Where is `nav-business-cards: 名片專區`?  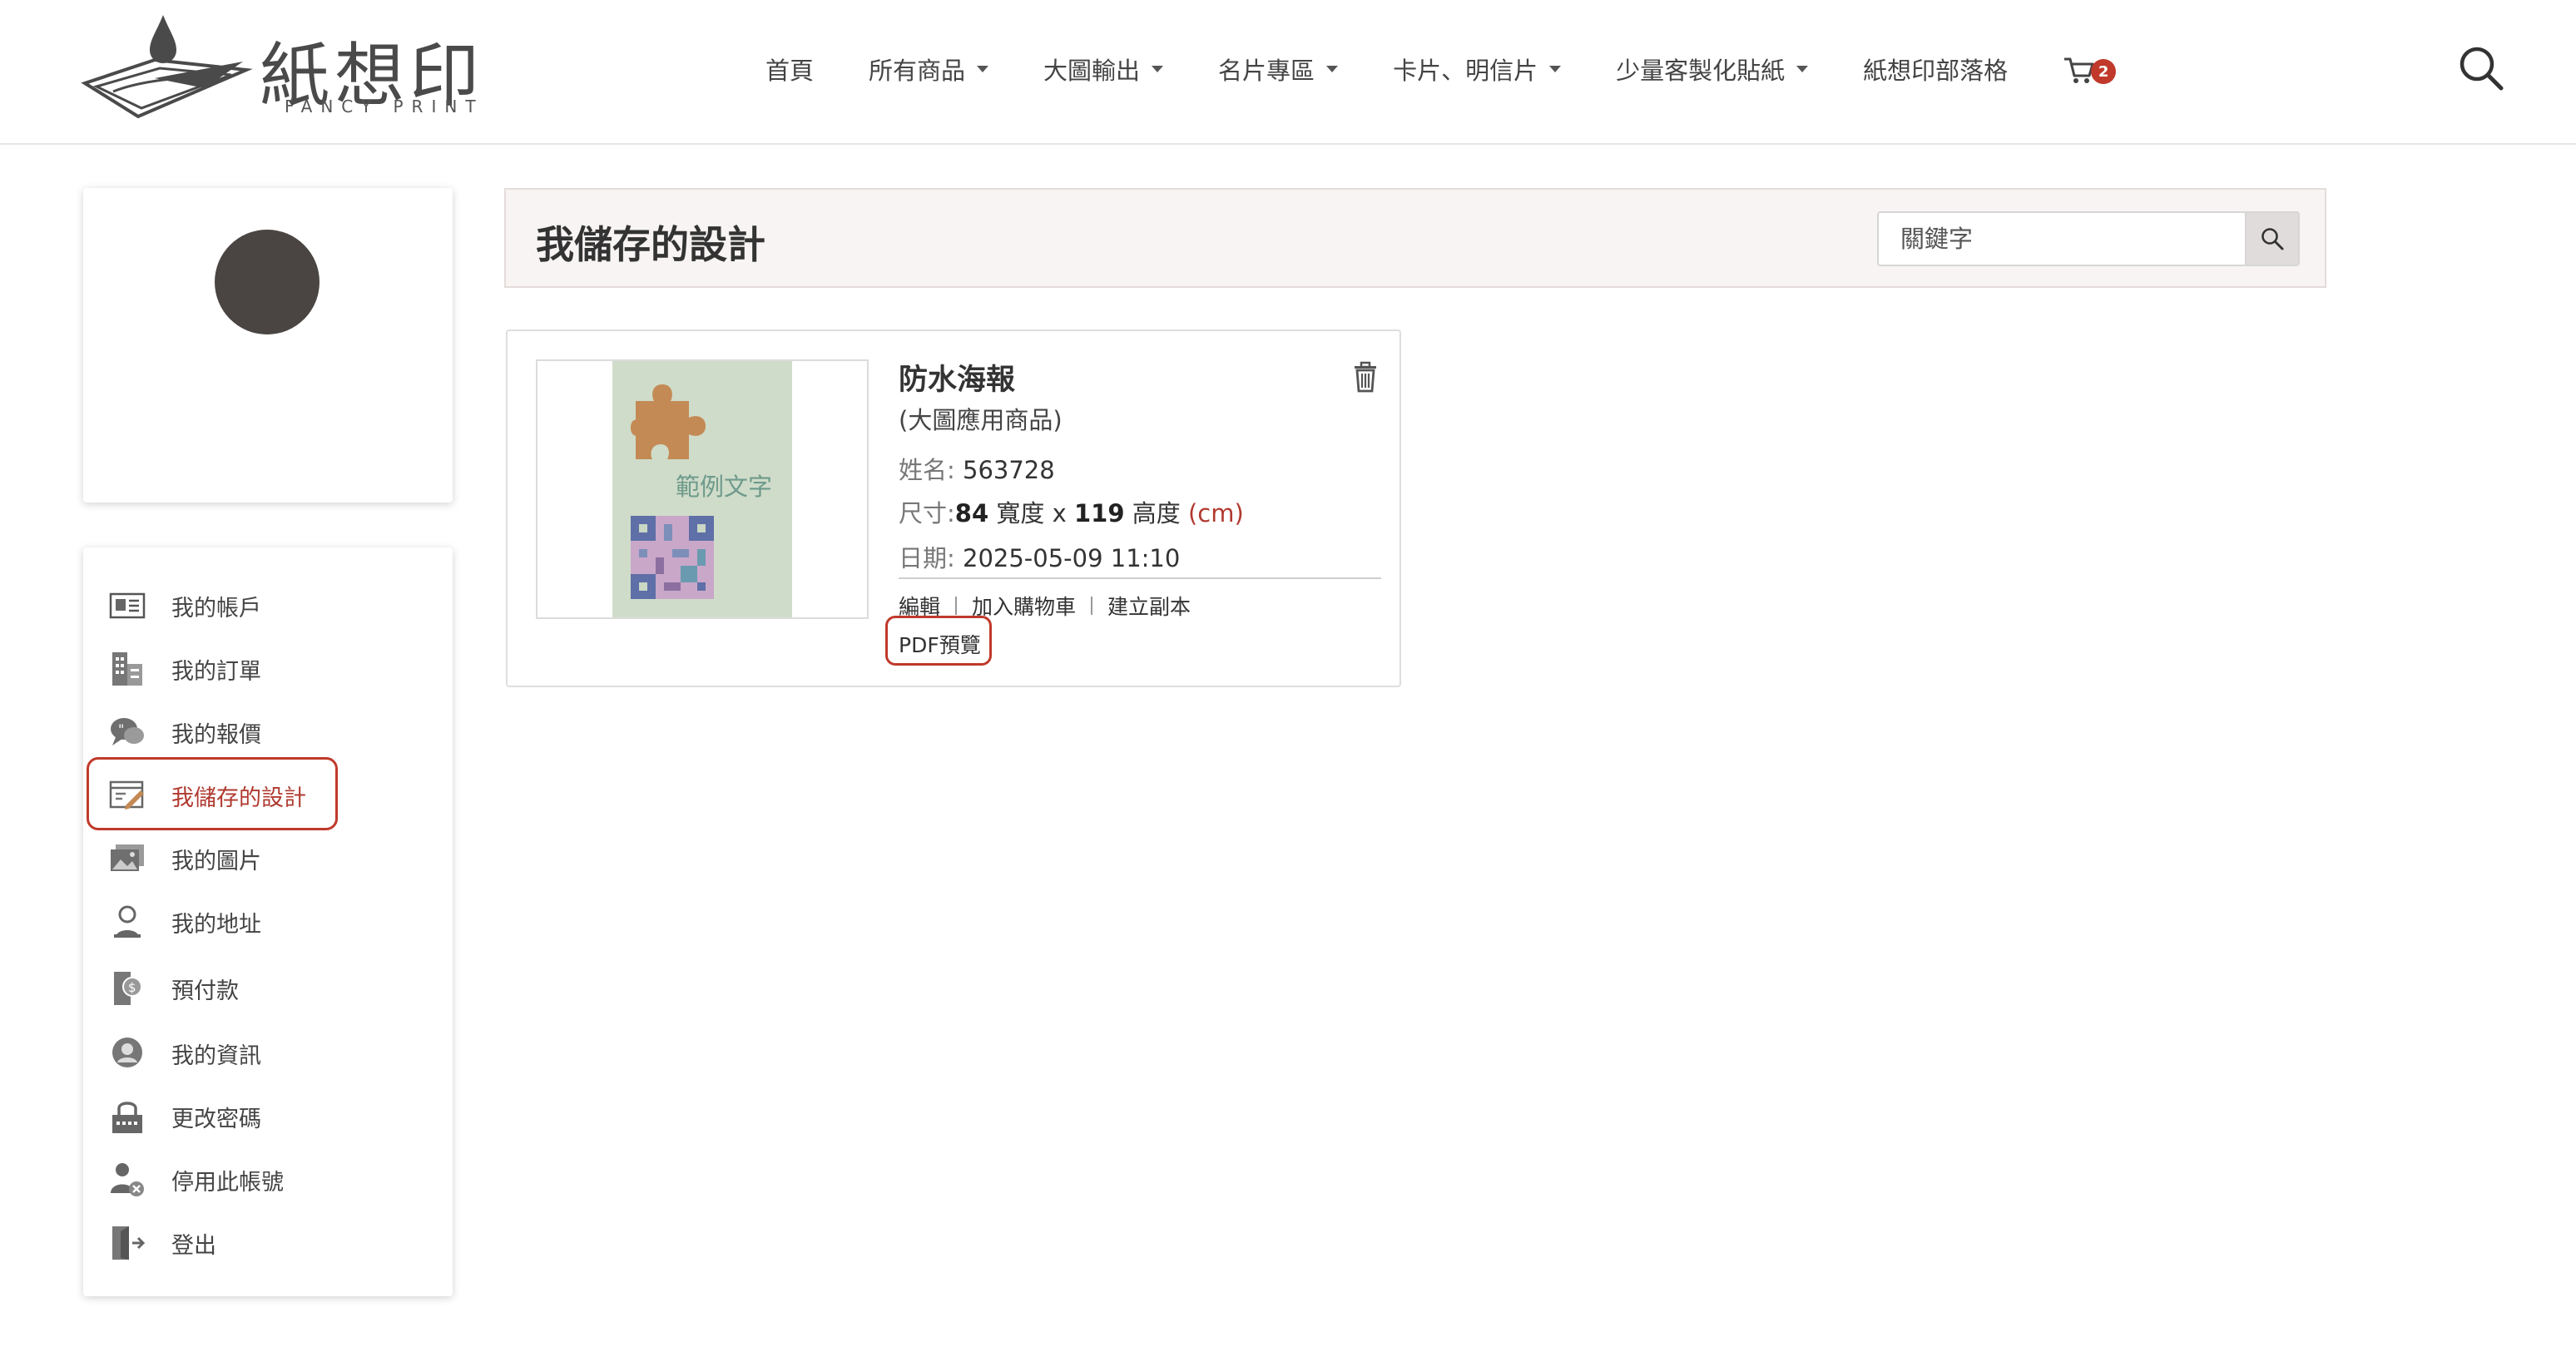 nav-business-cards: 名片專區 is located at coordinates (1279, 69).